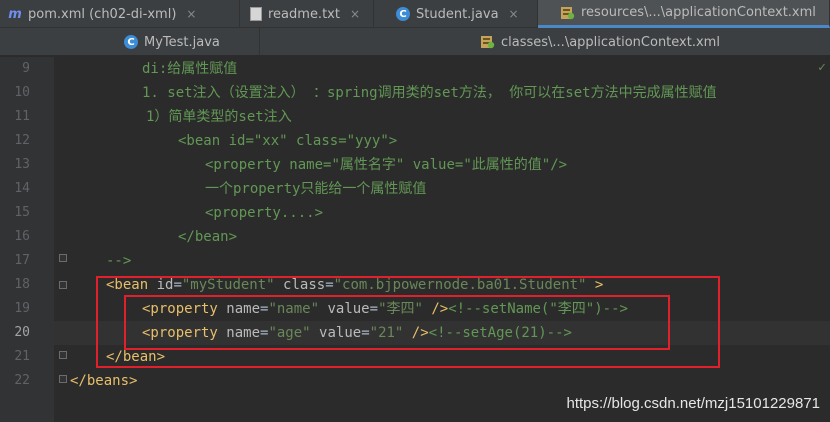 This screenshot has height=422, width=830. What do you see at coordinates (26, 68) in the screenshot?
I see `line-number: 9` at bounding box center [26, 68].